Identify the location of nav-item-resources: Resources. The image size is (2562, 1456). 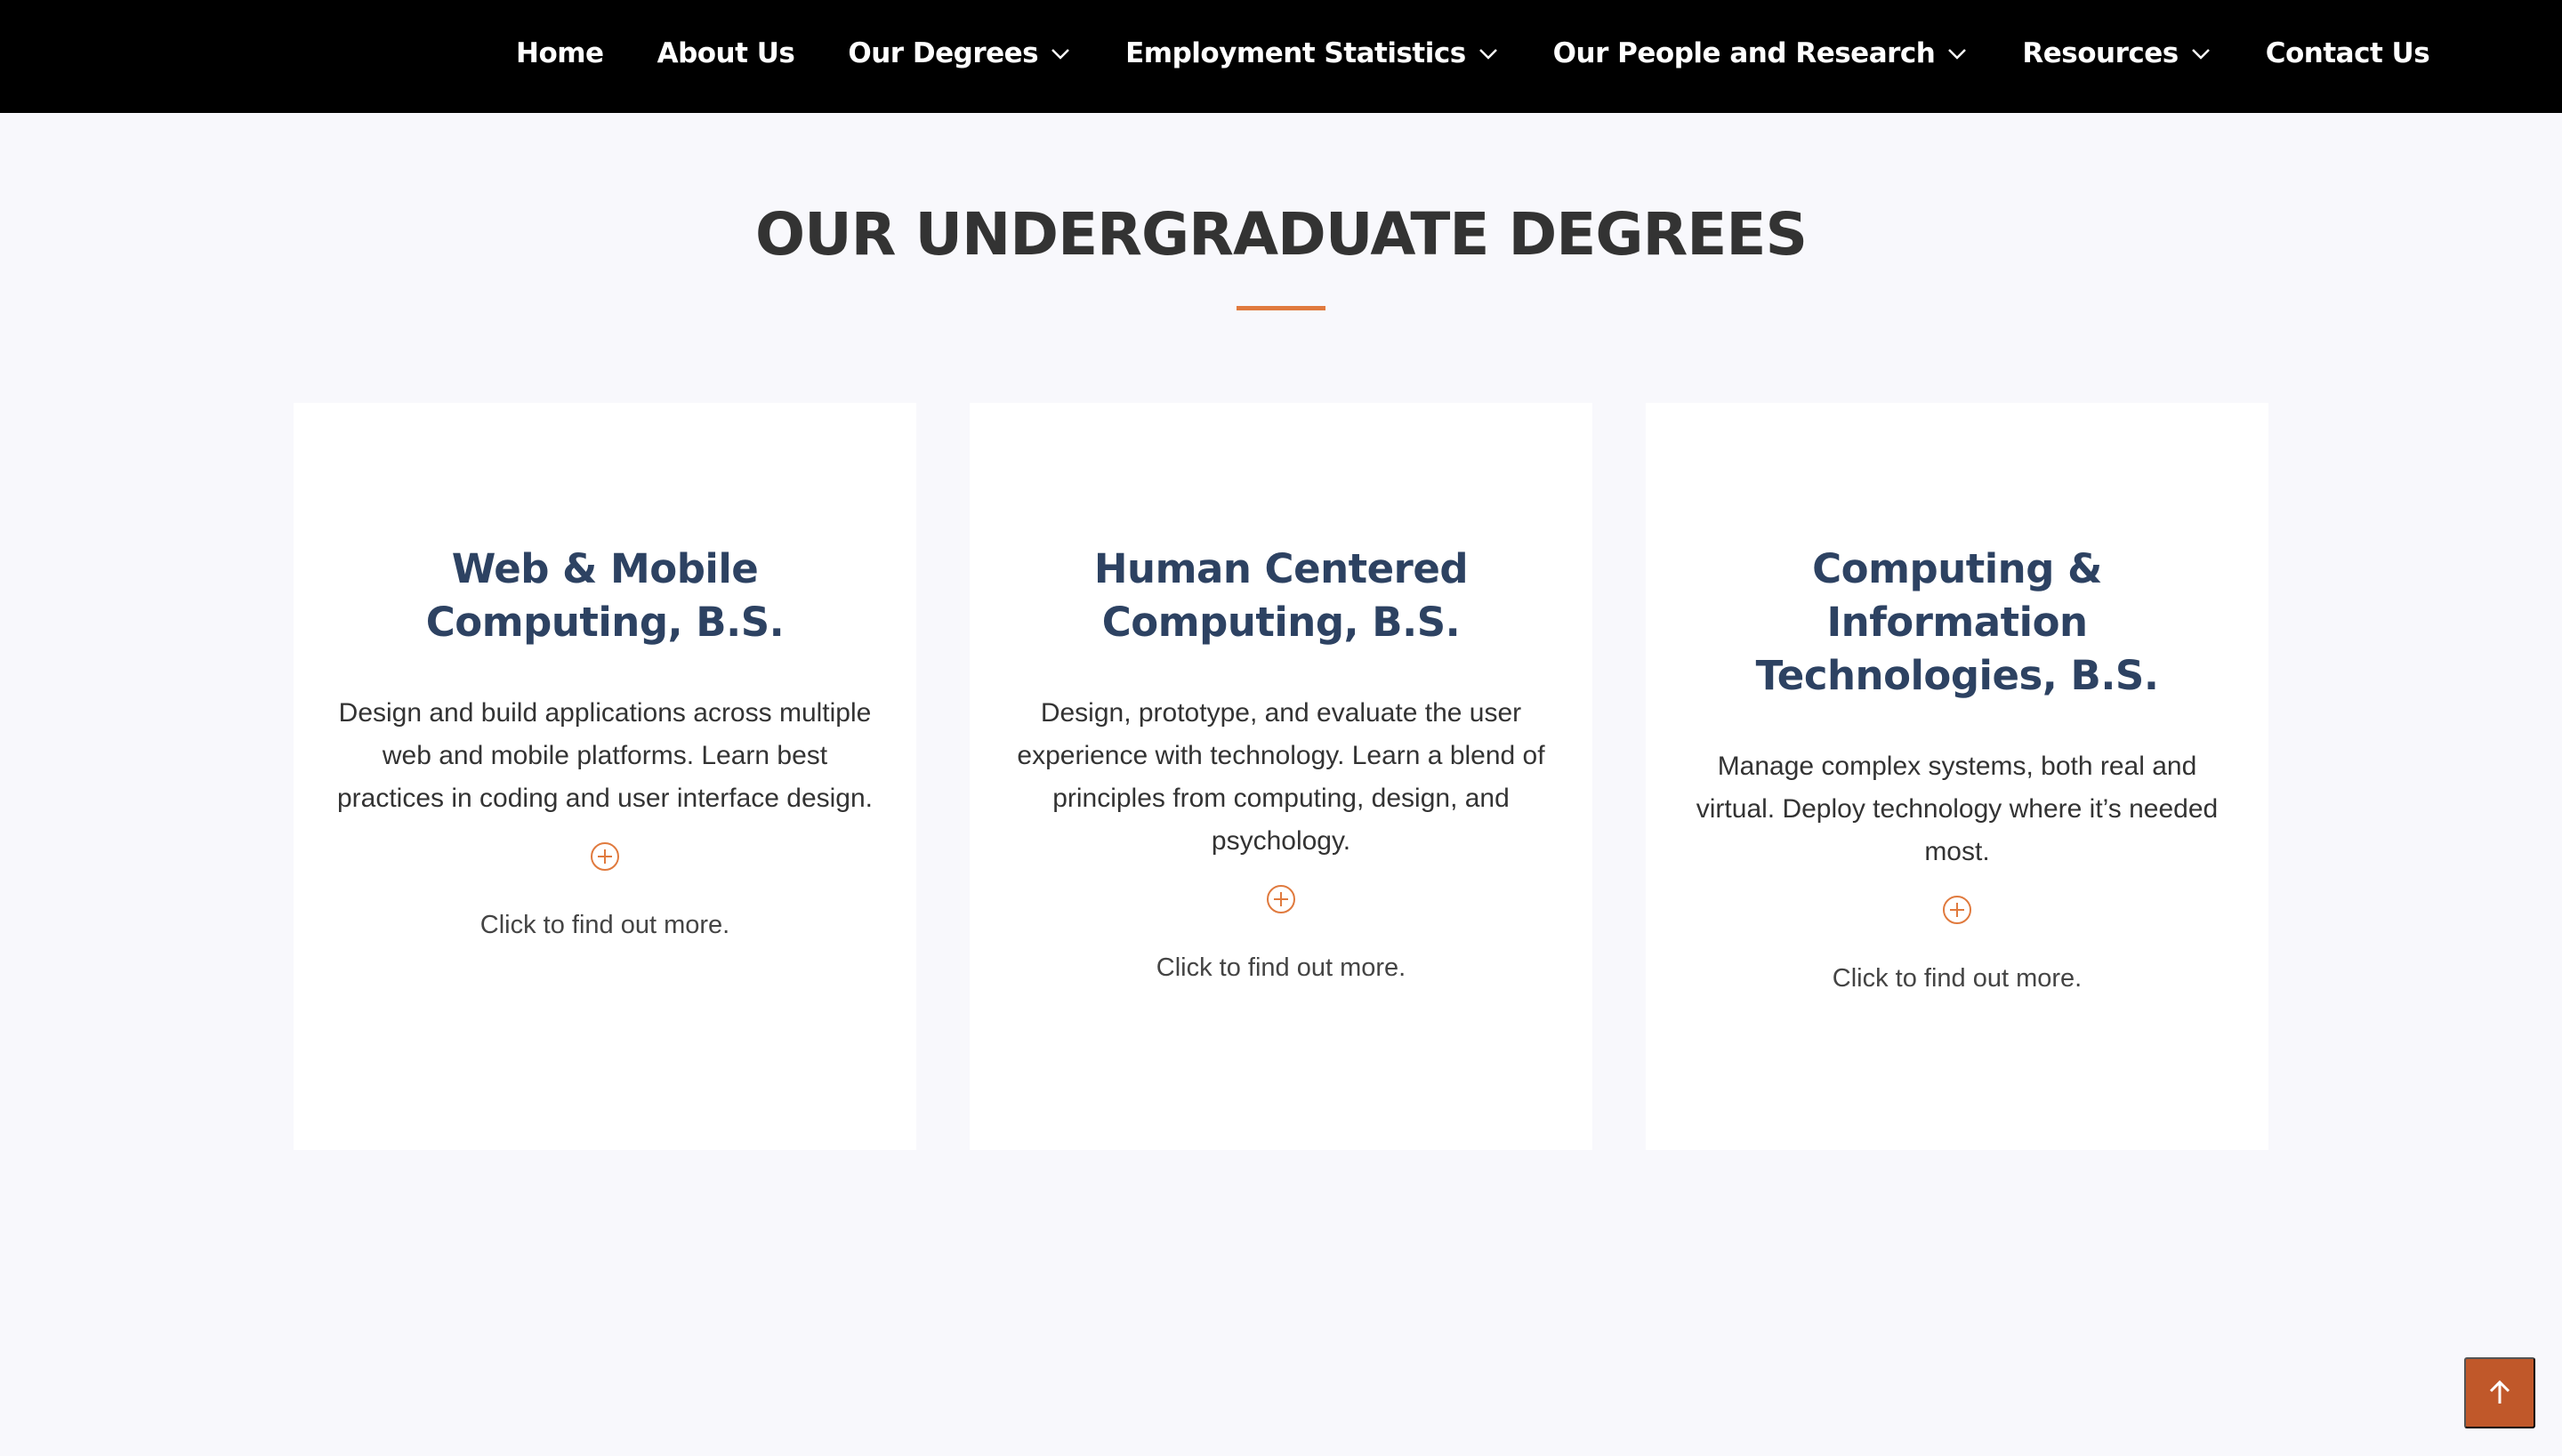
(2117, 53).